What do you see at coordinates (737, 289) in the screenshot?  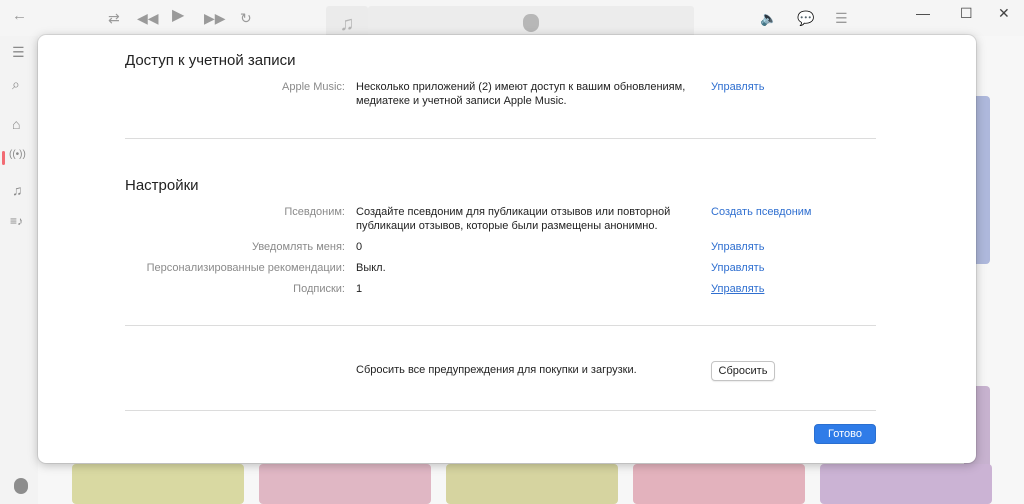 I see `manage-subscriptions-link: Управлять` at bounding box center [737, 289].